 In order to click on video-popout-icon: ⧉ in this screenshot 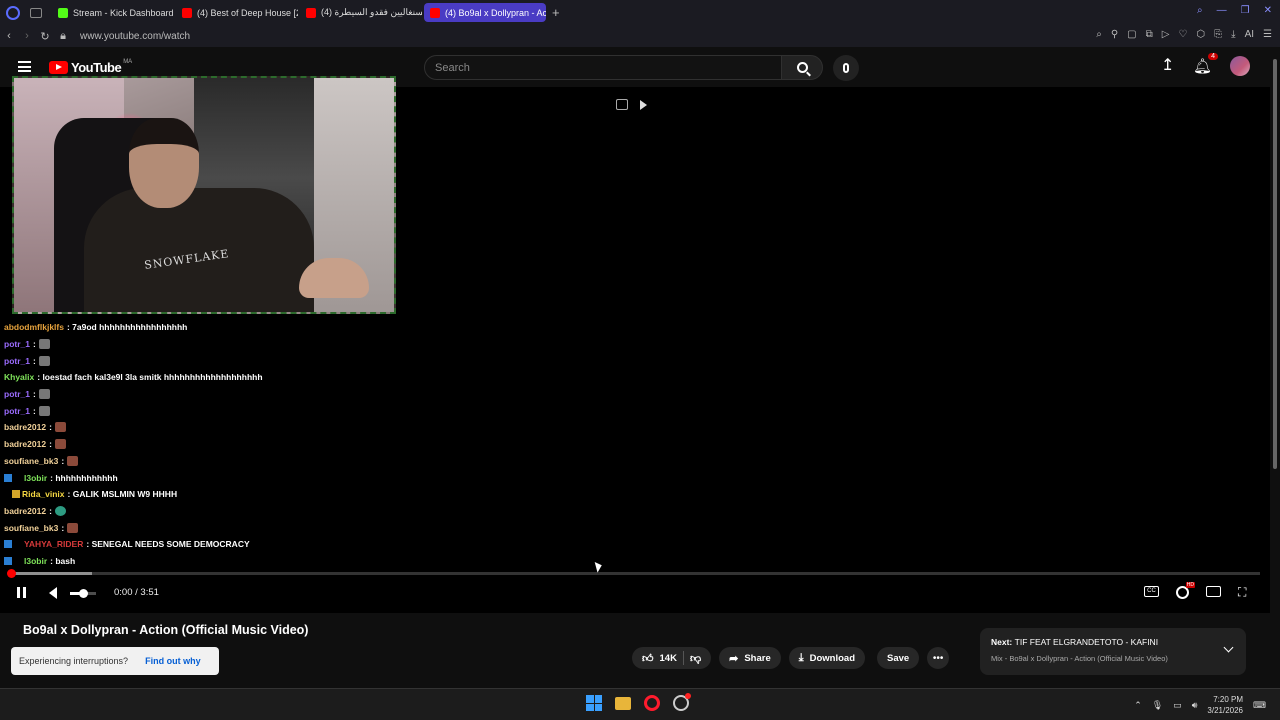, I will do `click(1149, 34)`.